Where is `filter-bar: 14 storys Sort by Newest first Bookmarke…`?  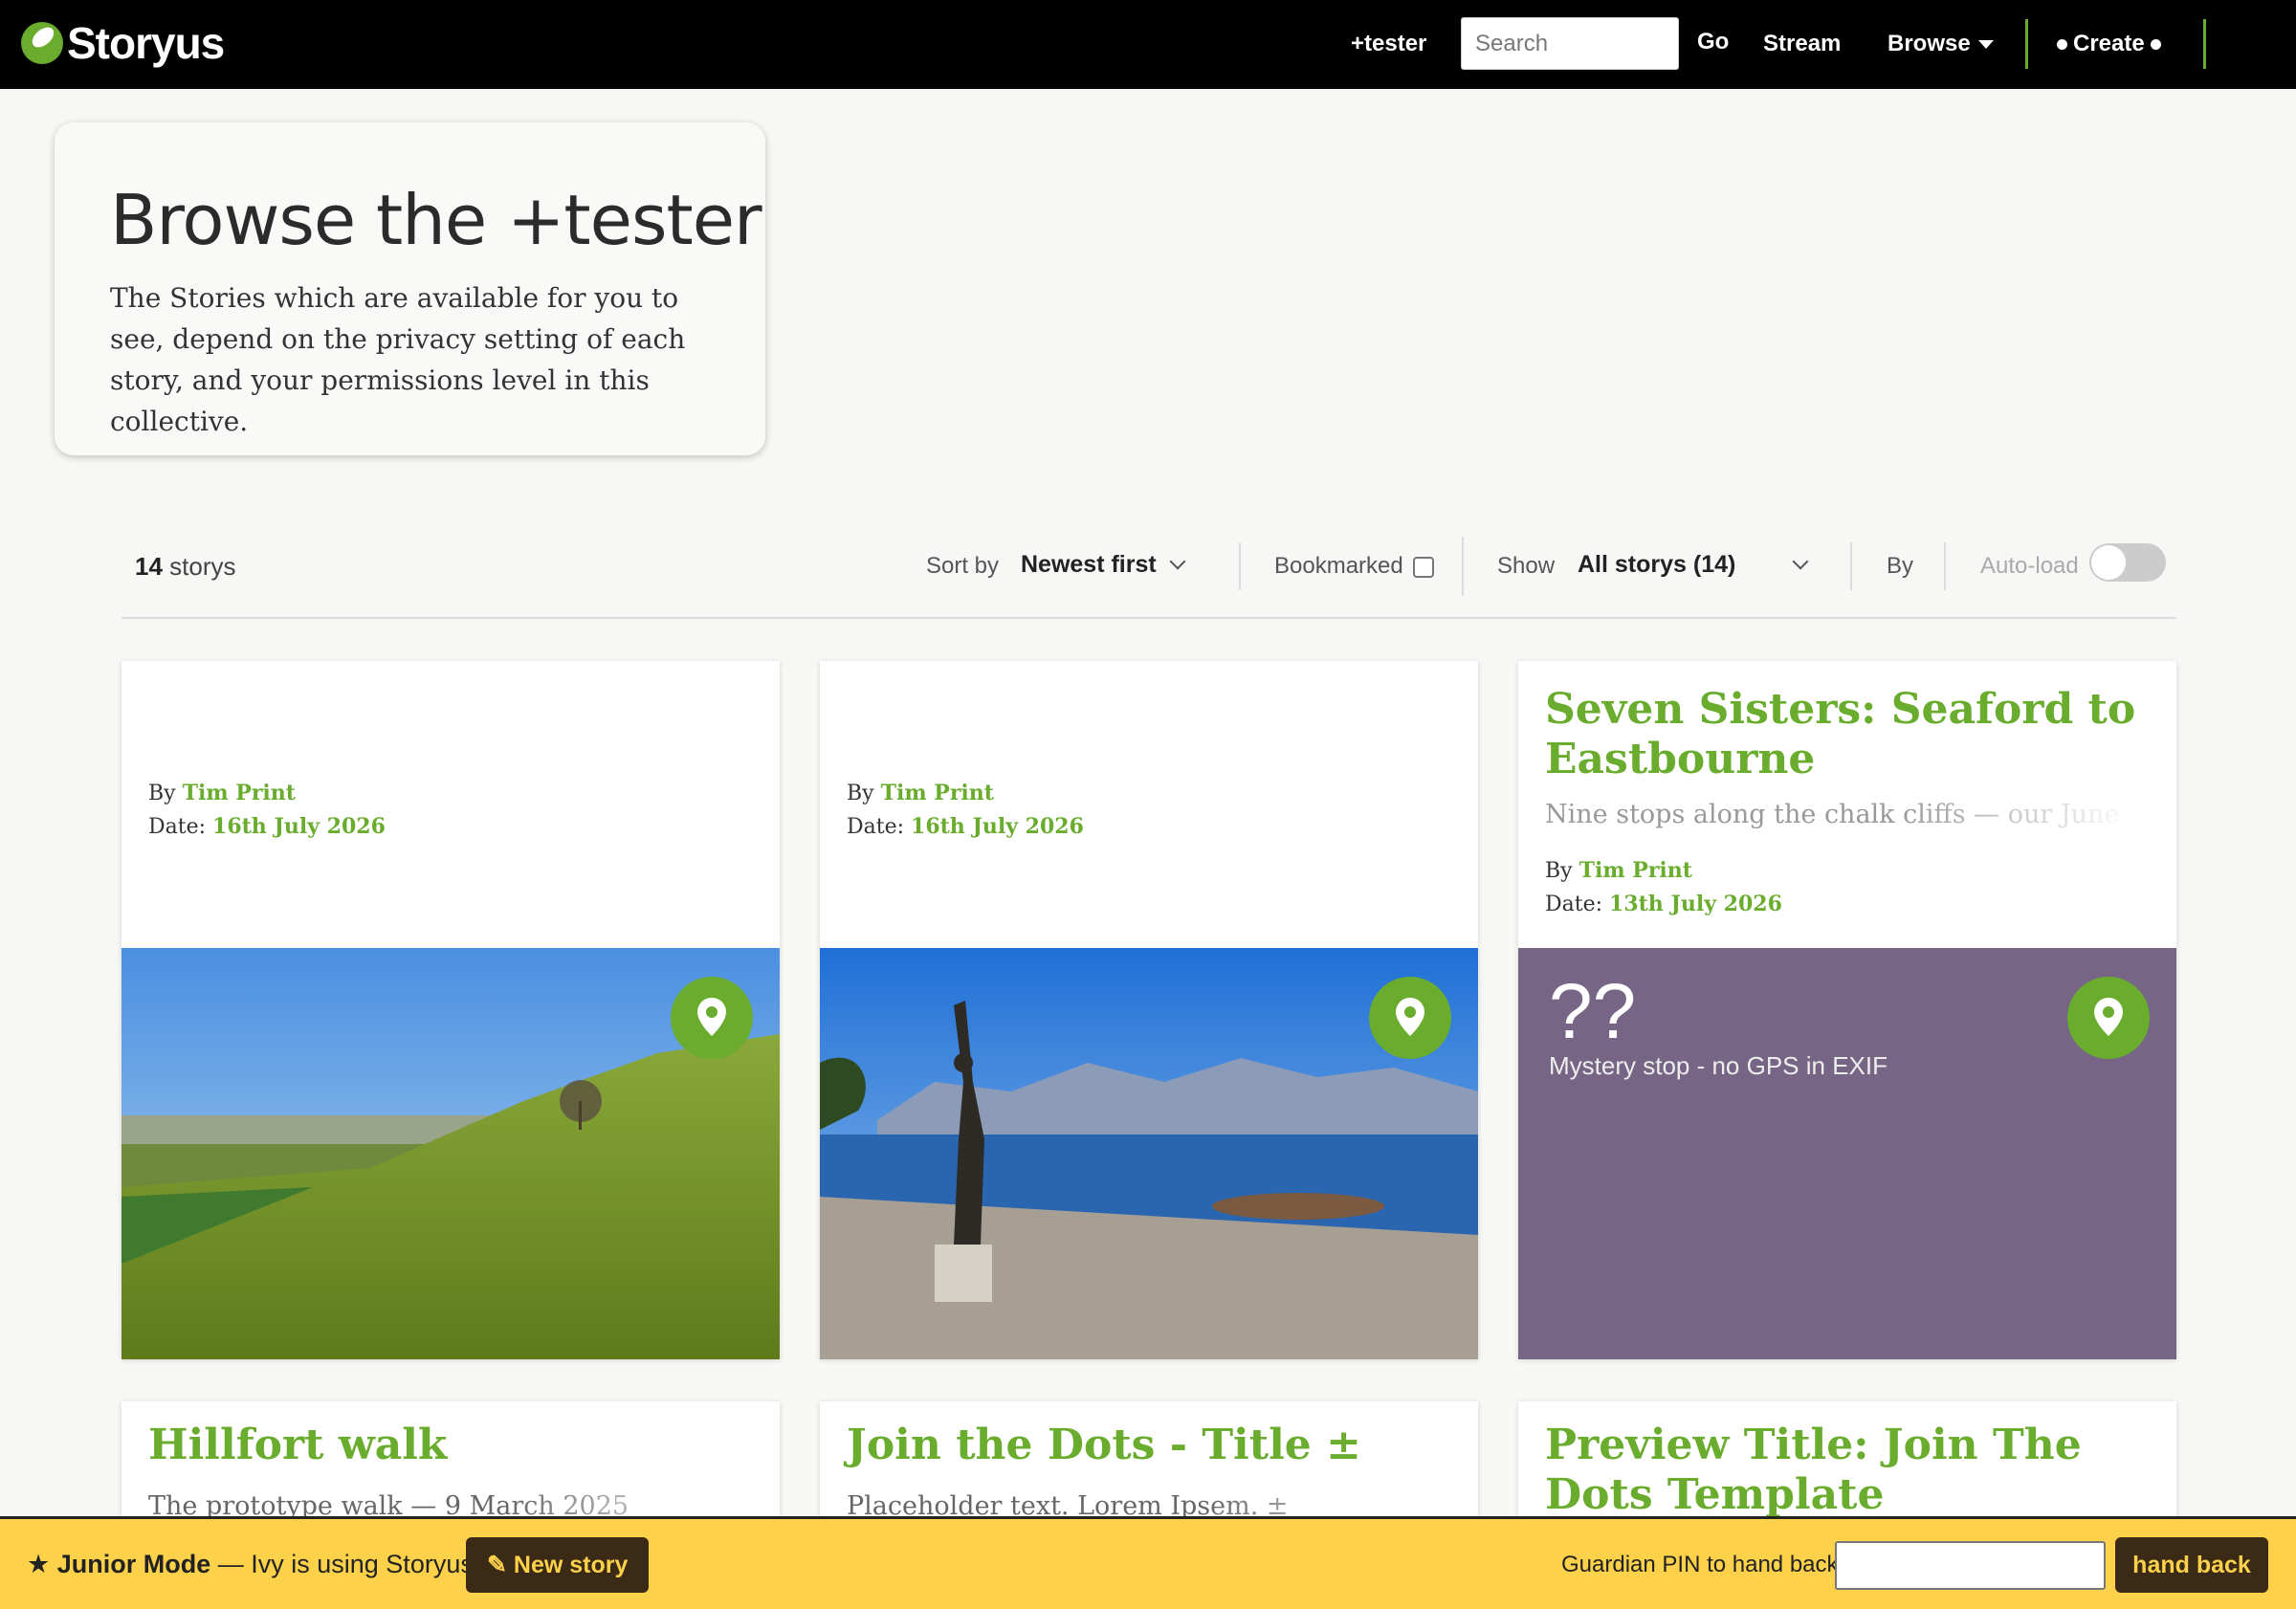 filter-bar: 14 storys Sort by Newest first Bookmarke… is located at coordinates (1149, 575).